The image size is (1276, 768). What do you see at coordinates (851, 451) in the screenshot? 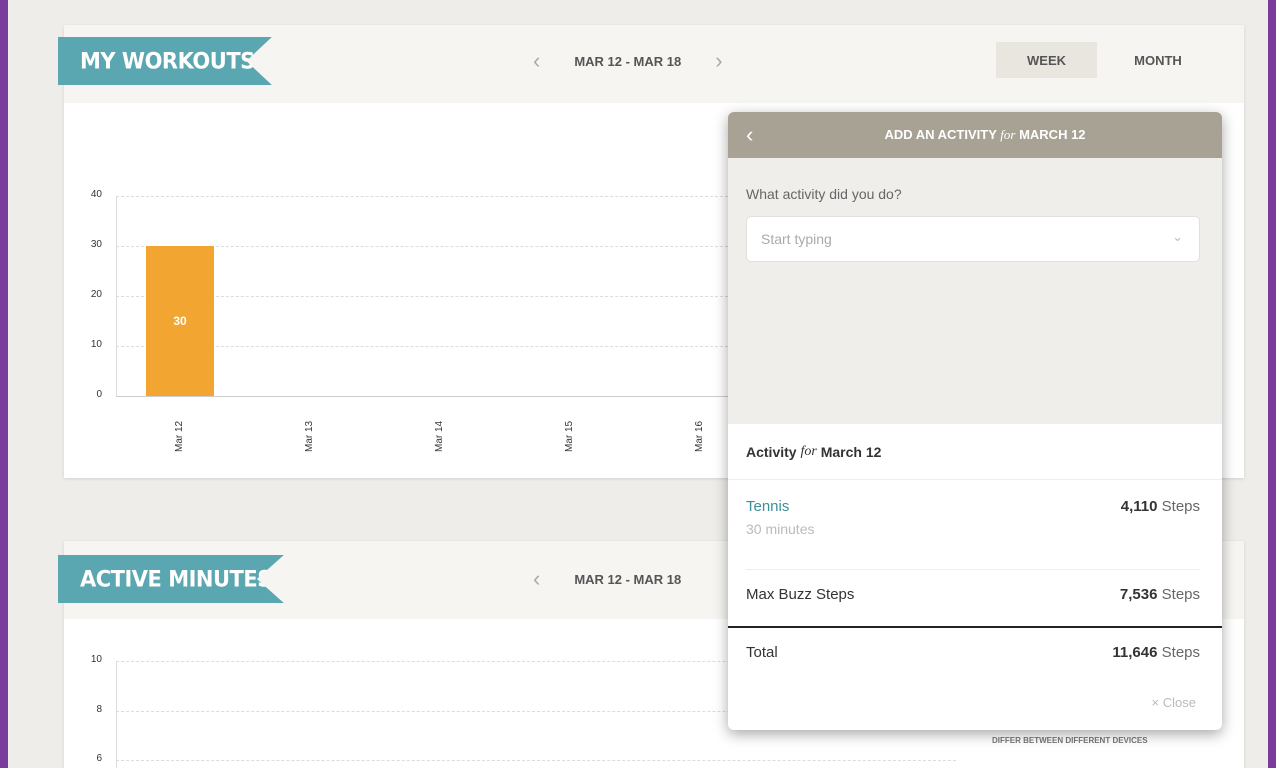
I see `activity-heading-date: March 12` at bounding box center [851, 451].